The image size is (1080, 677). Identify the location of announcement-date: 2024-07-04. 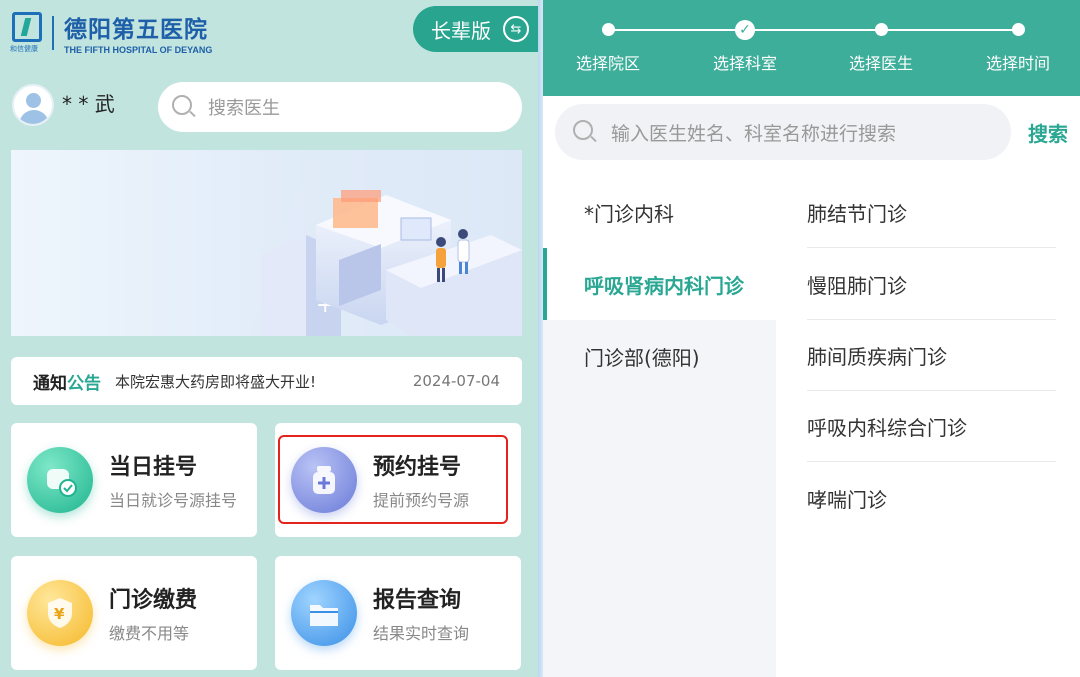
(456, 381).